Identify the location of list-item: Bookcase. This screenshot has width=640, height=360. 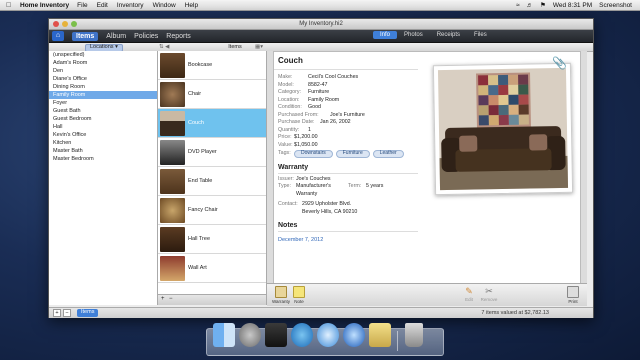
(212, 65).